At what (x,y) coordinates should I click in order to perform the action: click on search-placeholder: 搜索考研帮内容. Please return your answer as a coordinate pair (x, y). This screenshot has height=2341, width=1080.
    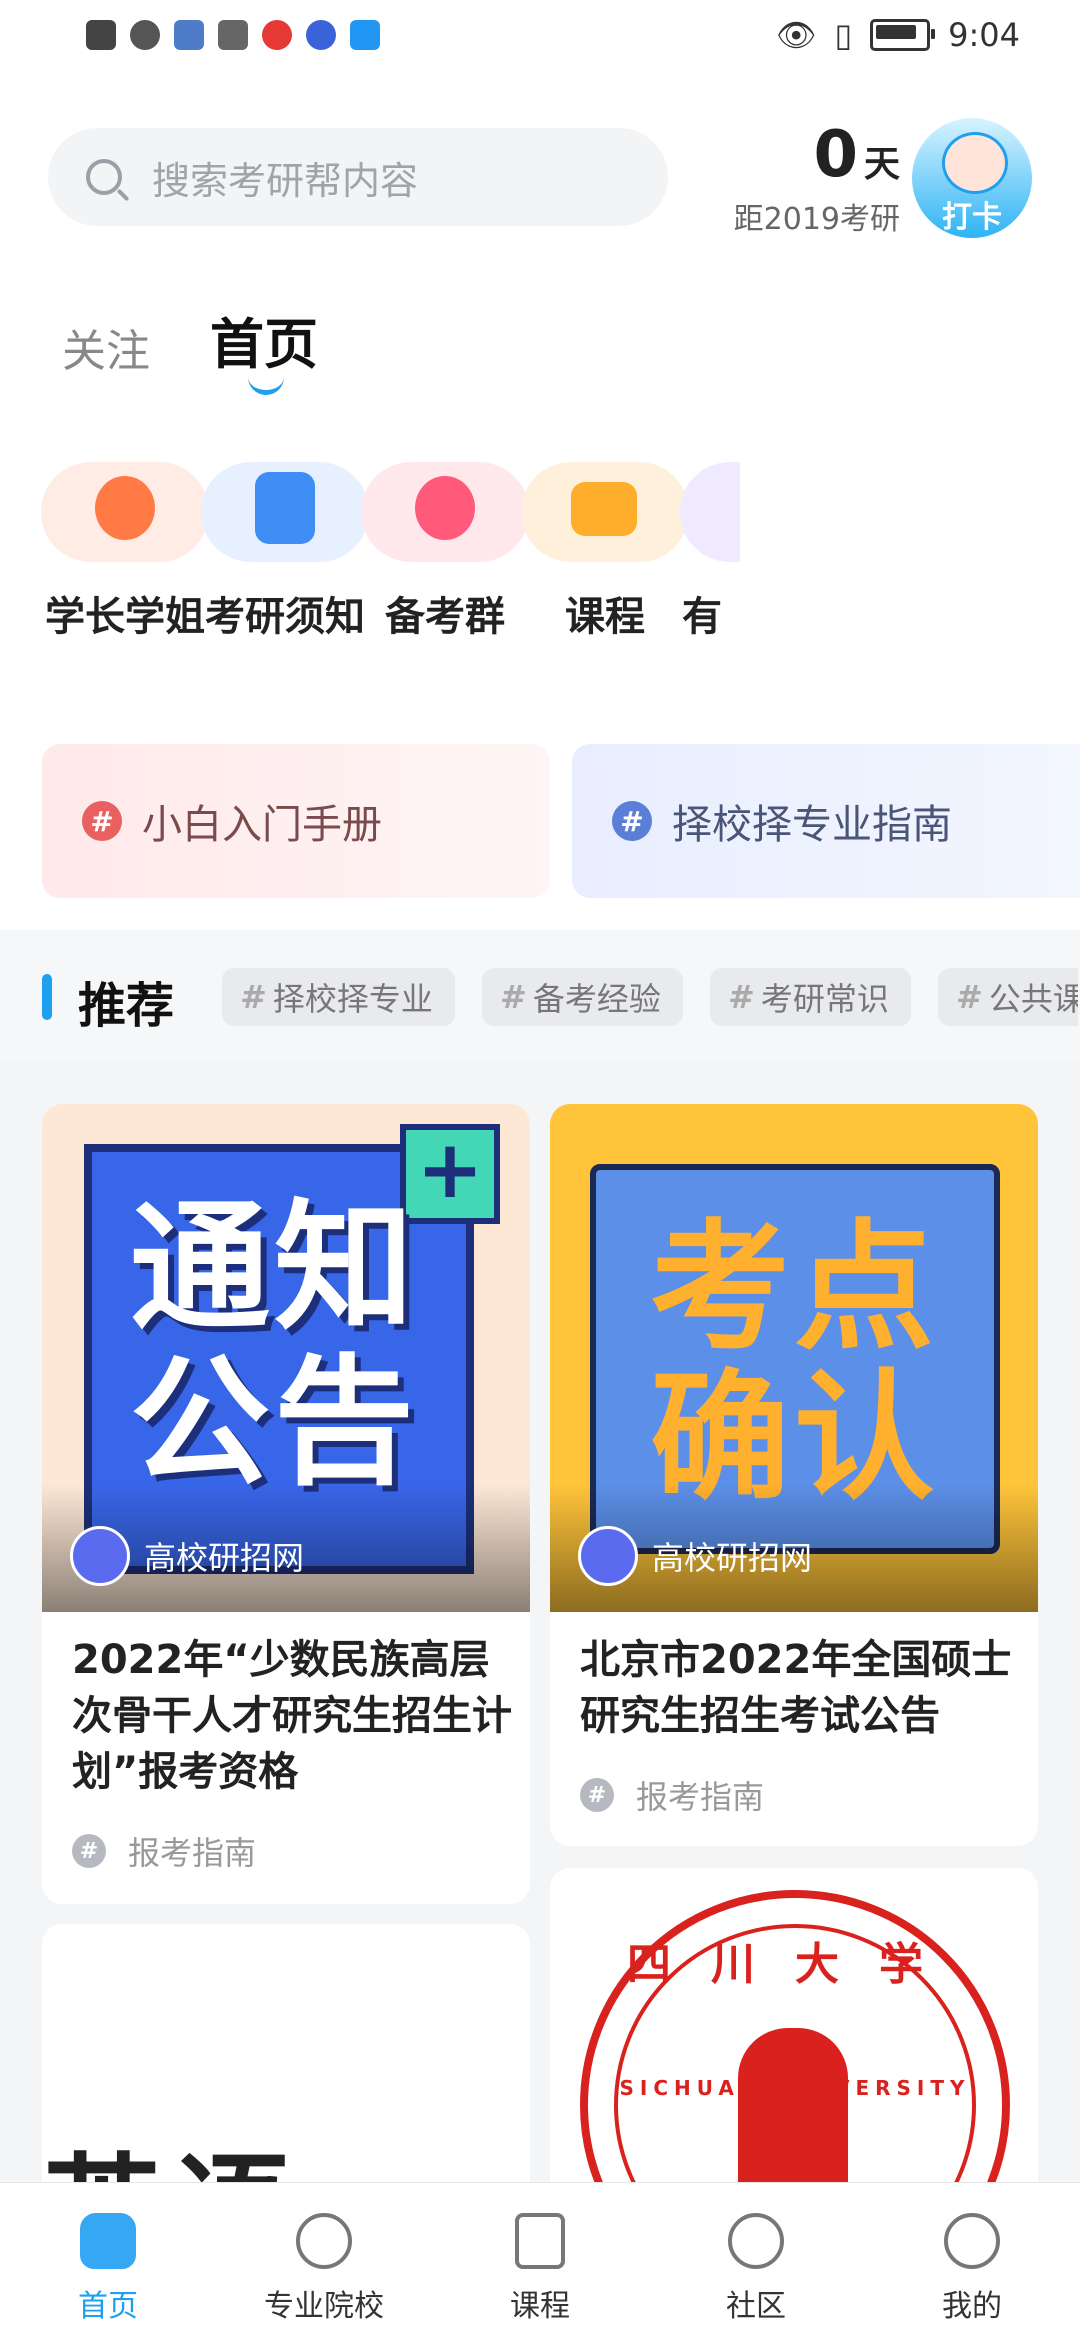
    Looking at the image, I should click on (285, 180).